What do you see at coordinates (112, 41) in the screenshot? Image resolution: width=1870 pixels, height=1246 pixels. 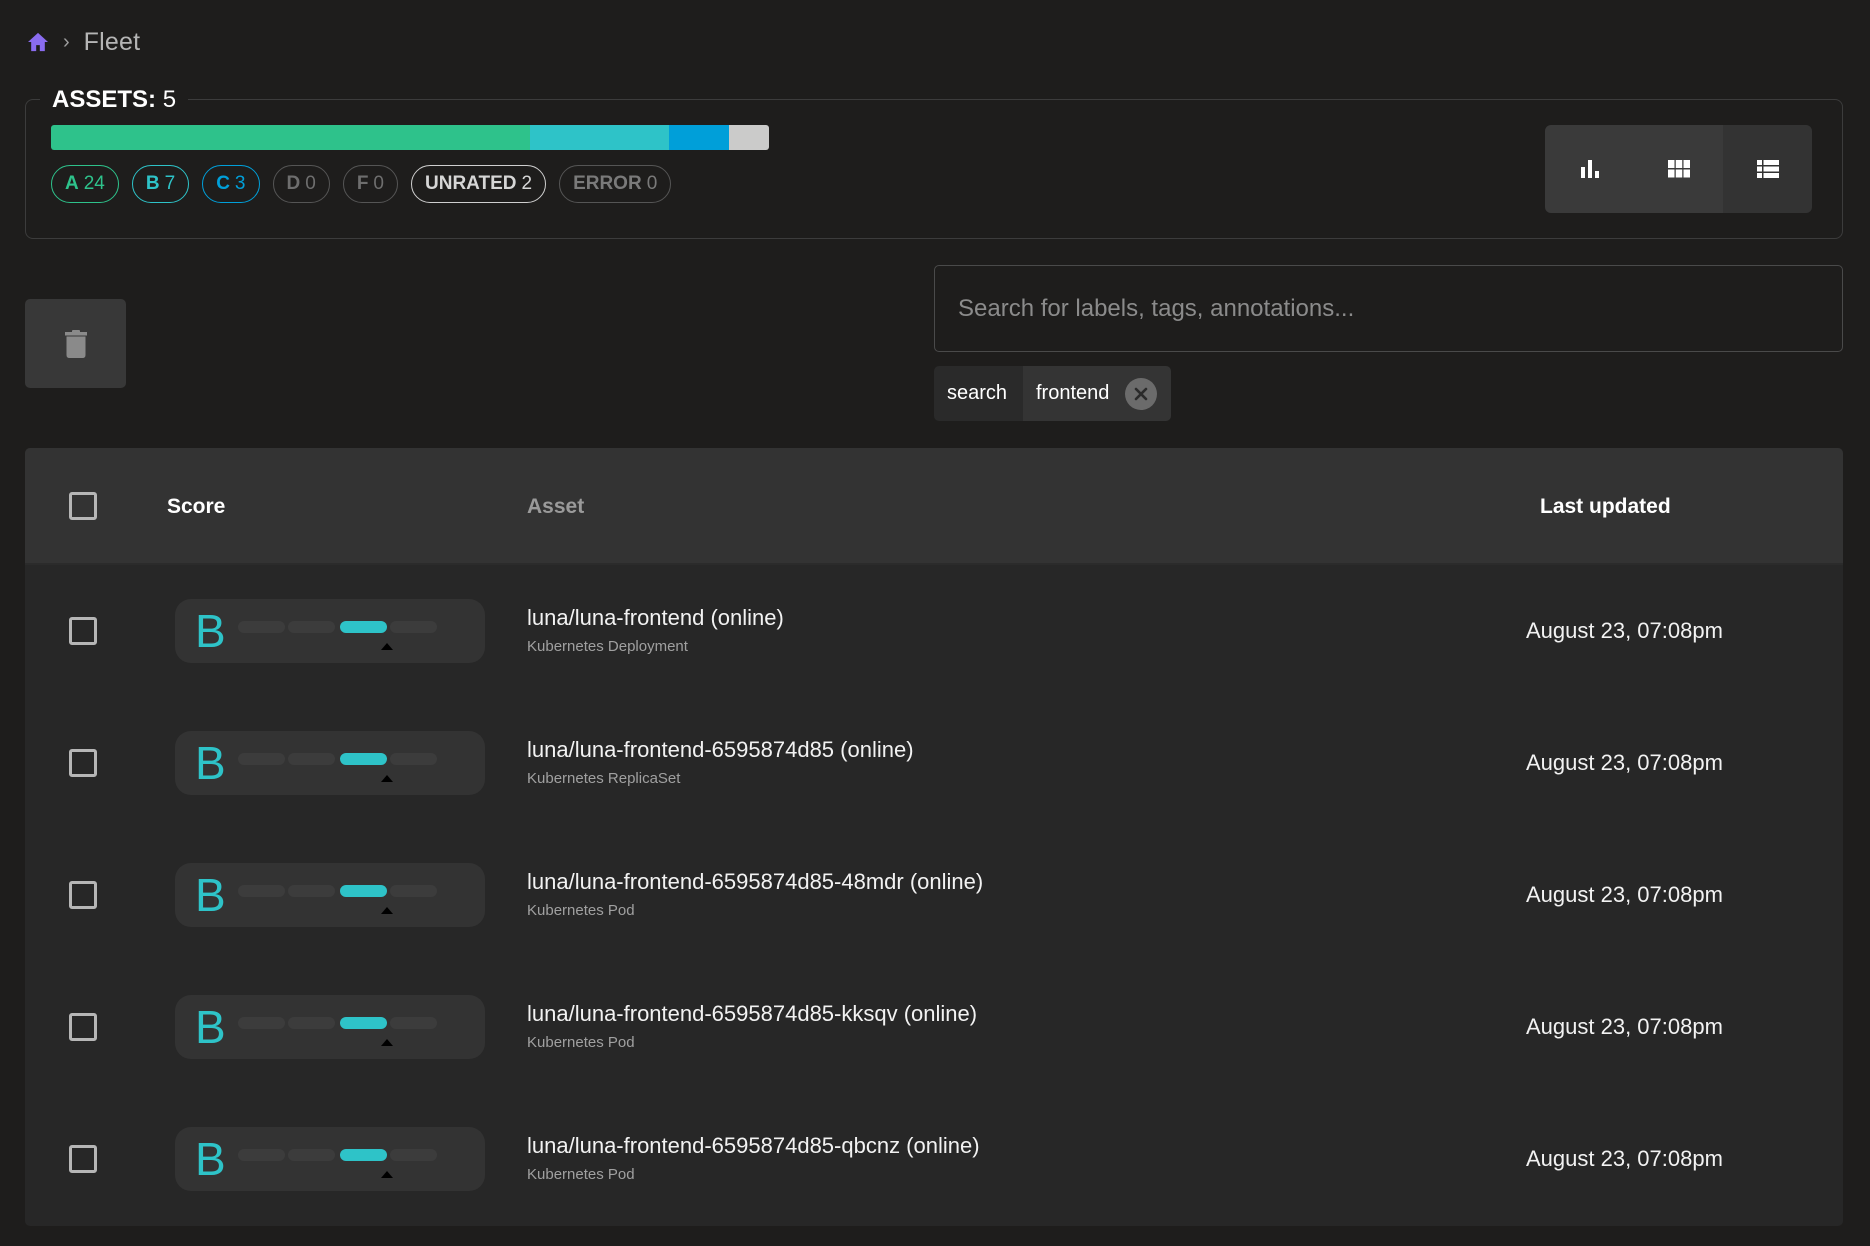 I see `breadcrumb-current: Fleet` at bounding box center [112, 41].